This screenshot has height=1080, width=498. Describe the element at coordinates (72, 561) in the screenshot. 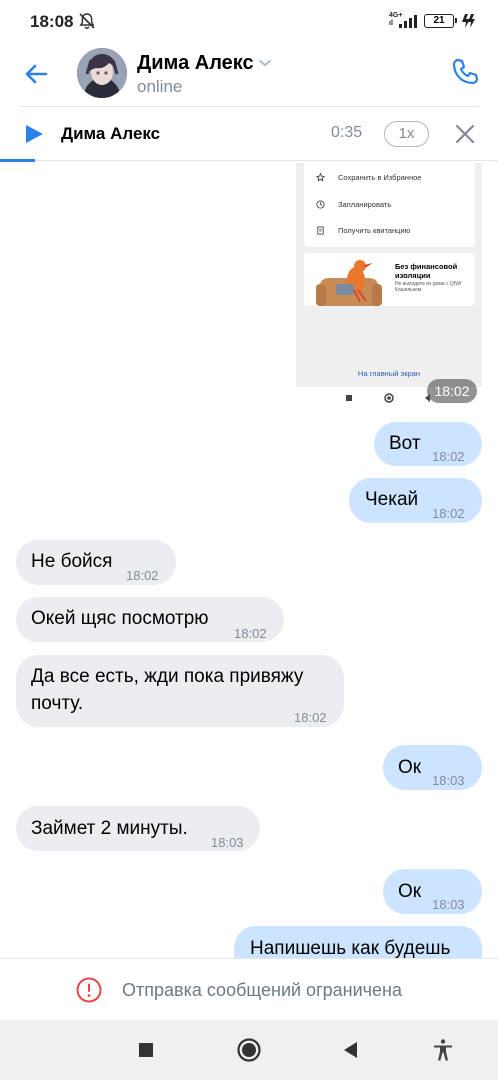

I see `message-text: Не бойся` at that location.